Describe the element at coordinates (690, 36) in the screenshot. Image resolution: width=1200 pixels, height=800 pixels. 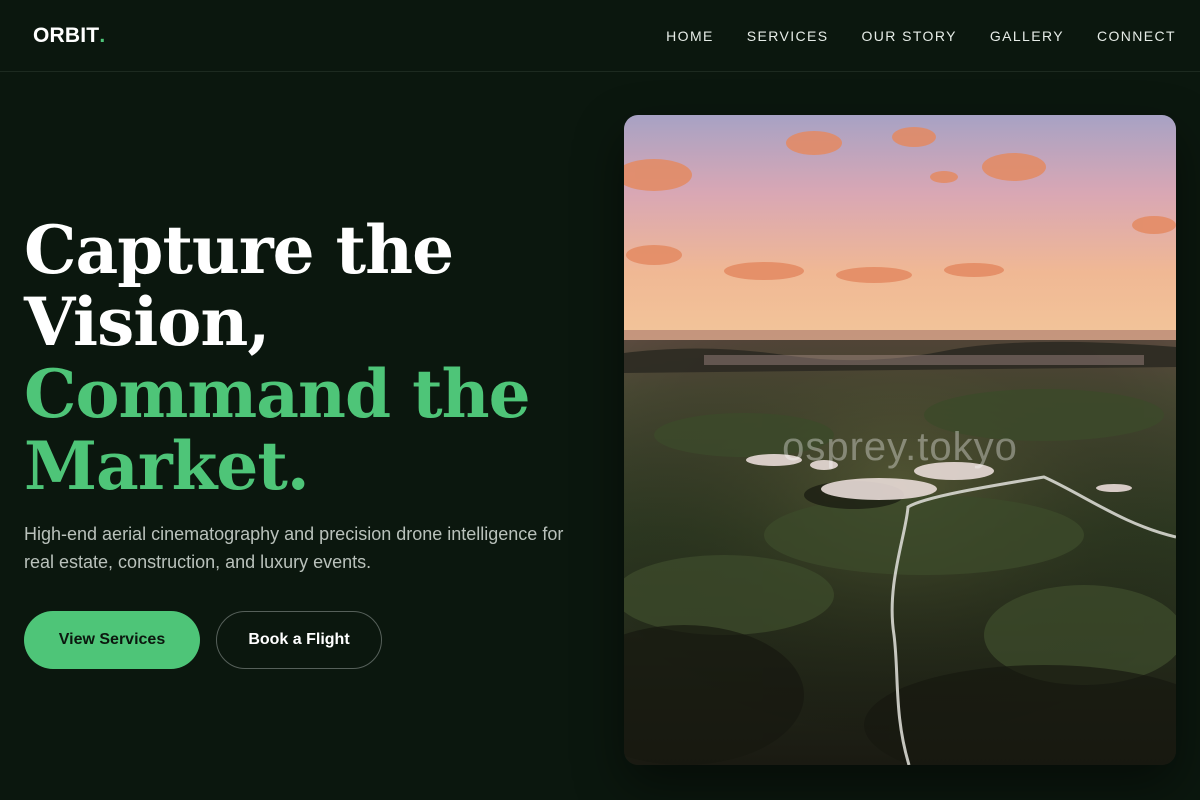
I see `nav-home: HOME` at that location.